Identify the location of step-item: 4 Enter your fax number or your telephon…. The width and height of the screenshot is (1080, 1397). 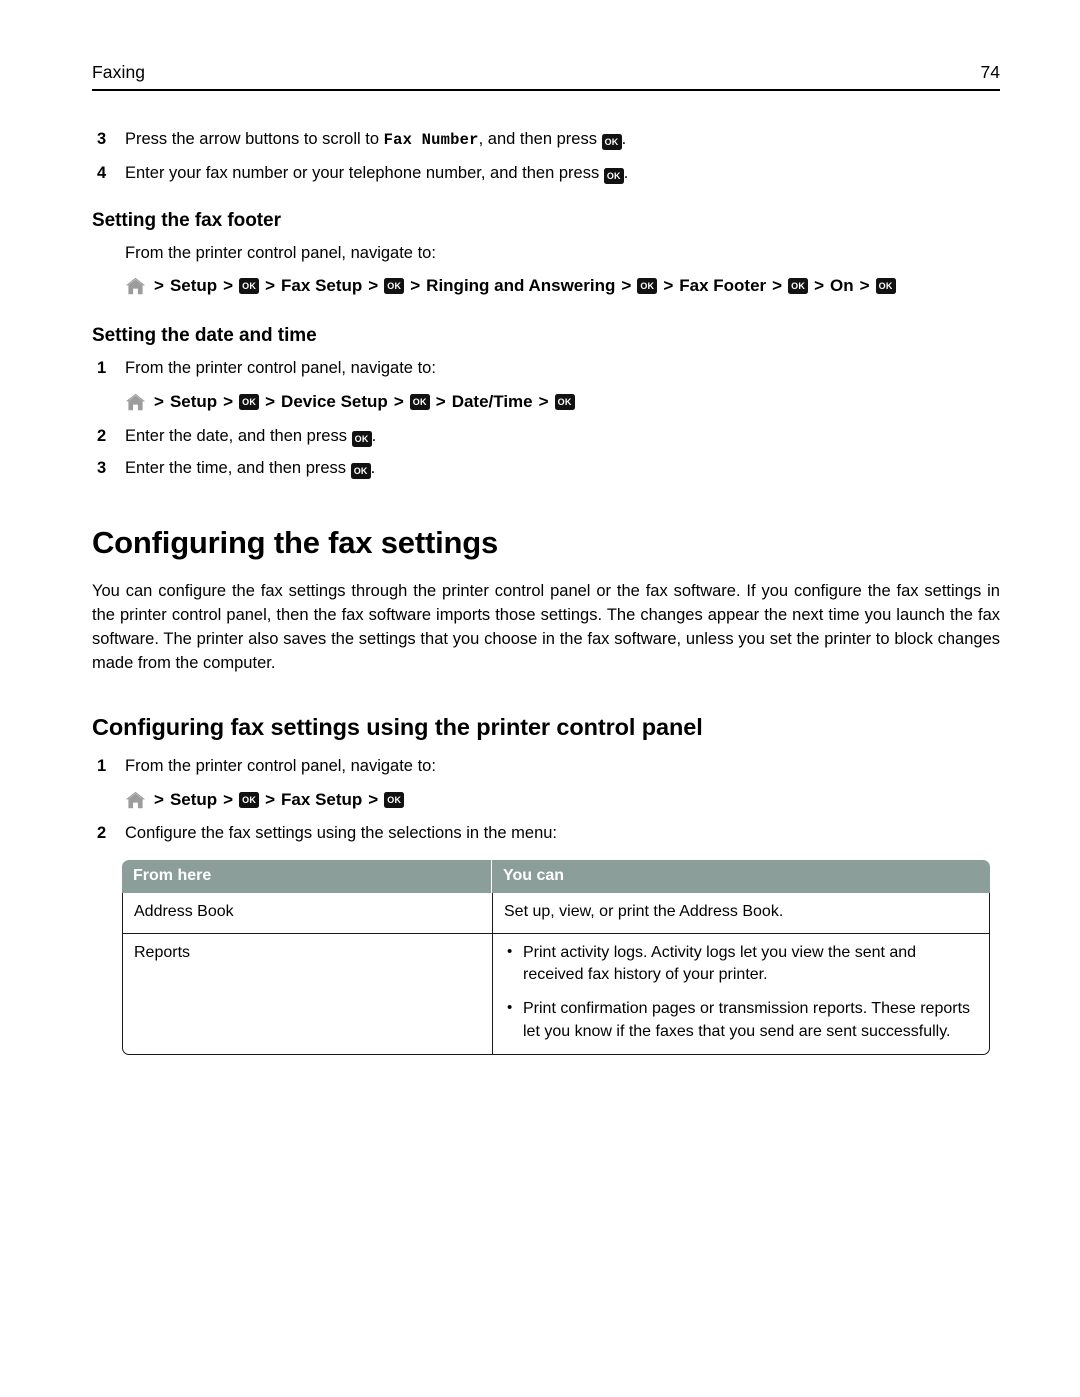
(546, 173).